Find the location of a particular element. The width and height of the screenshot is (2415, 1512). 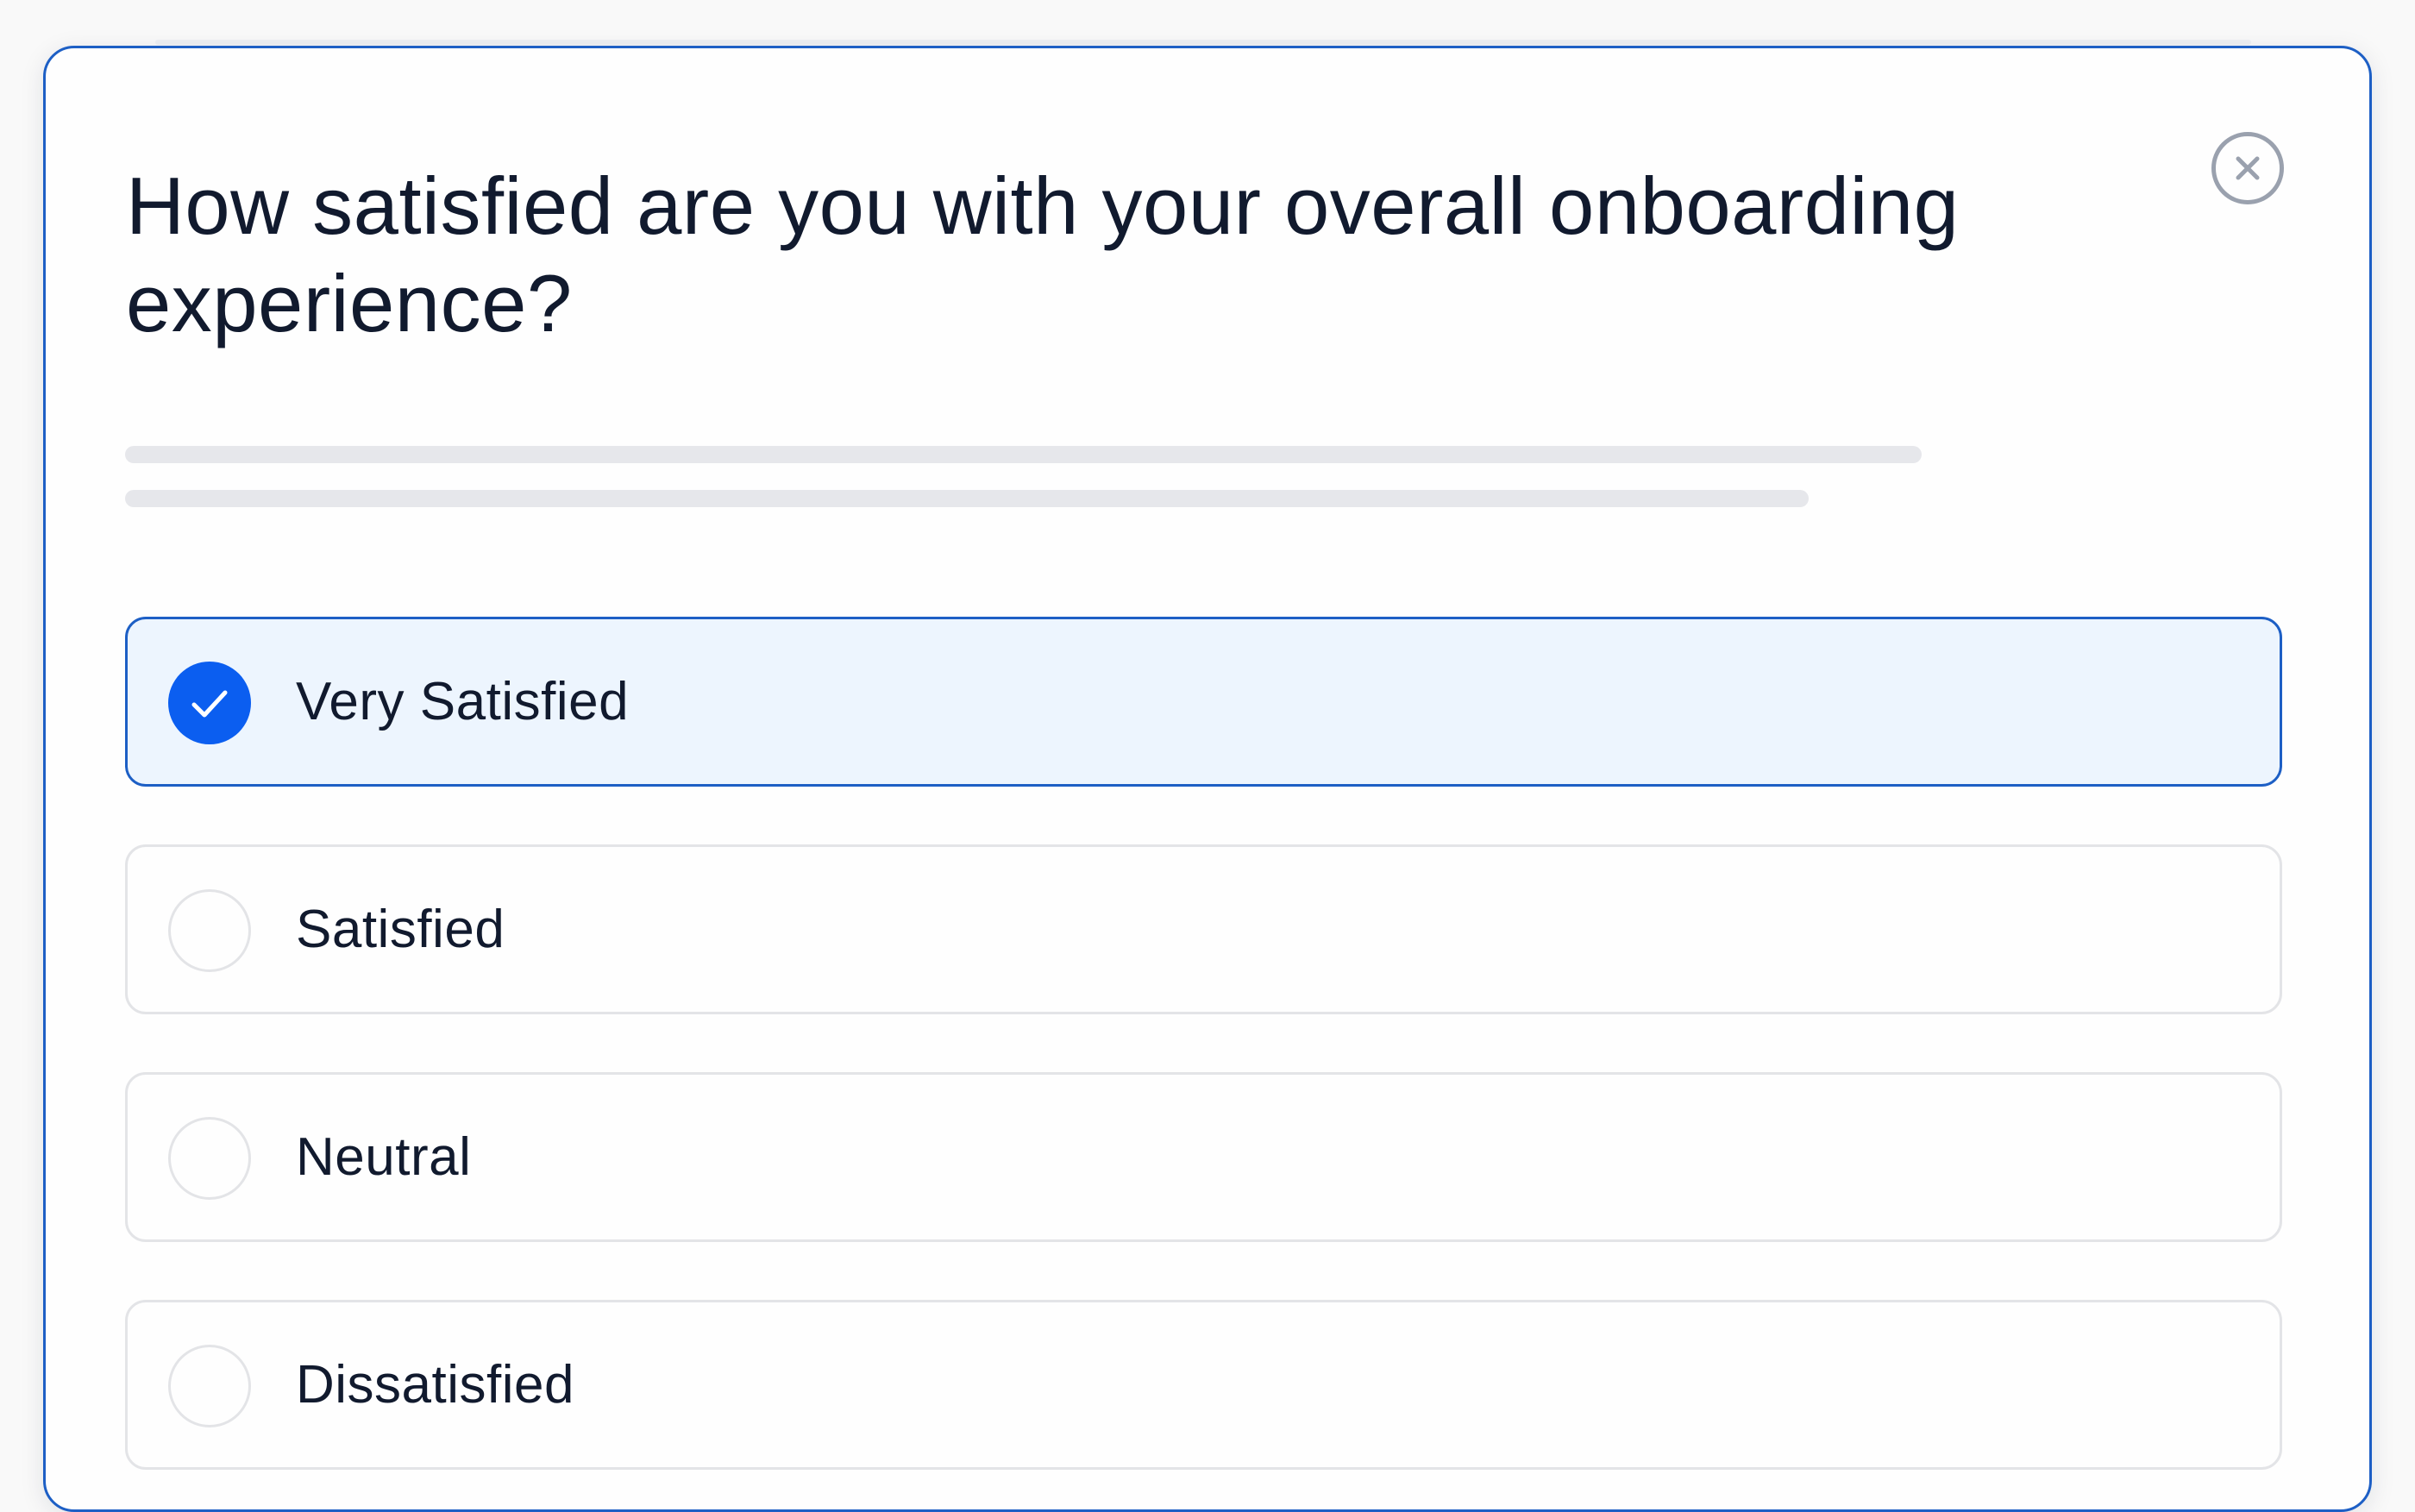

option-label: Very Satisfied is located at coordinates (463, 701).